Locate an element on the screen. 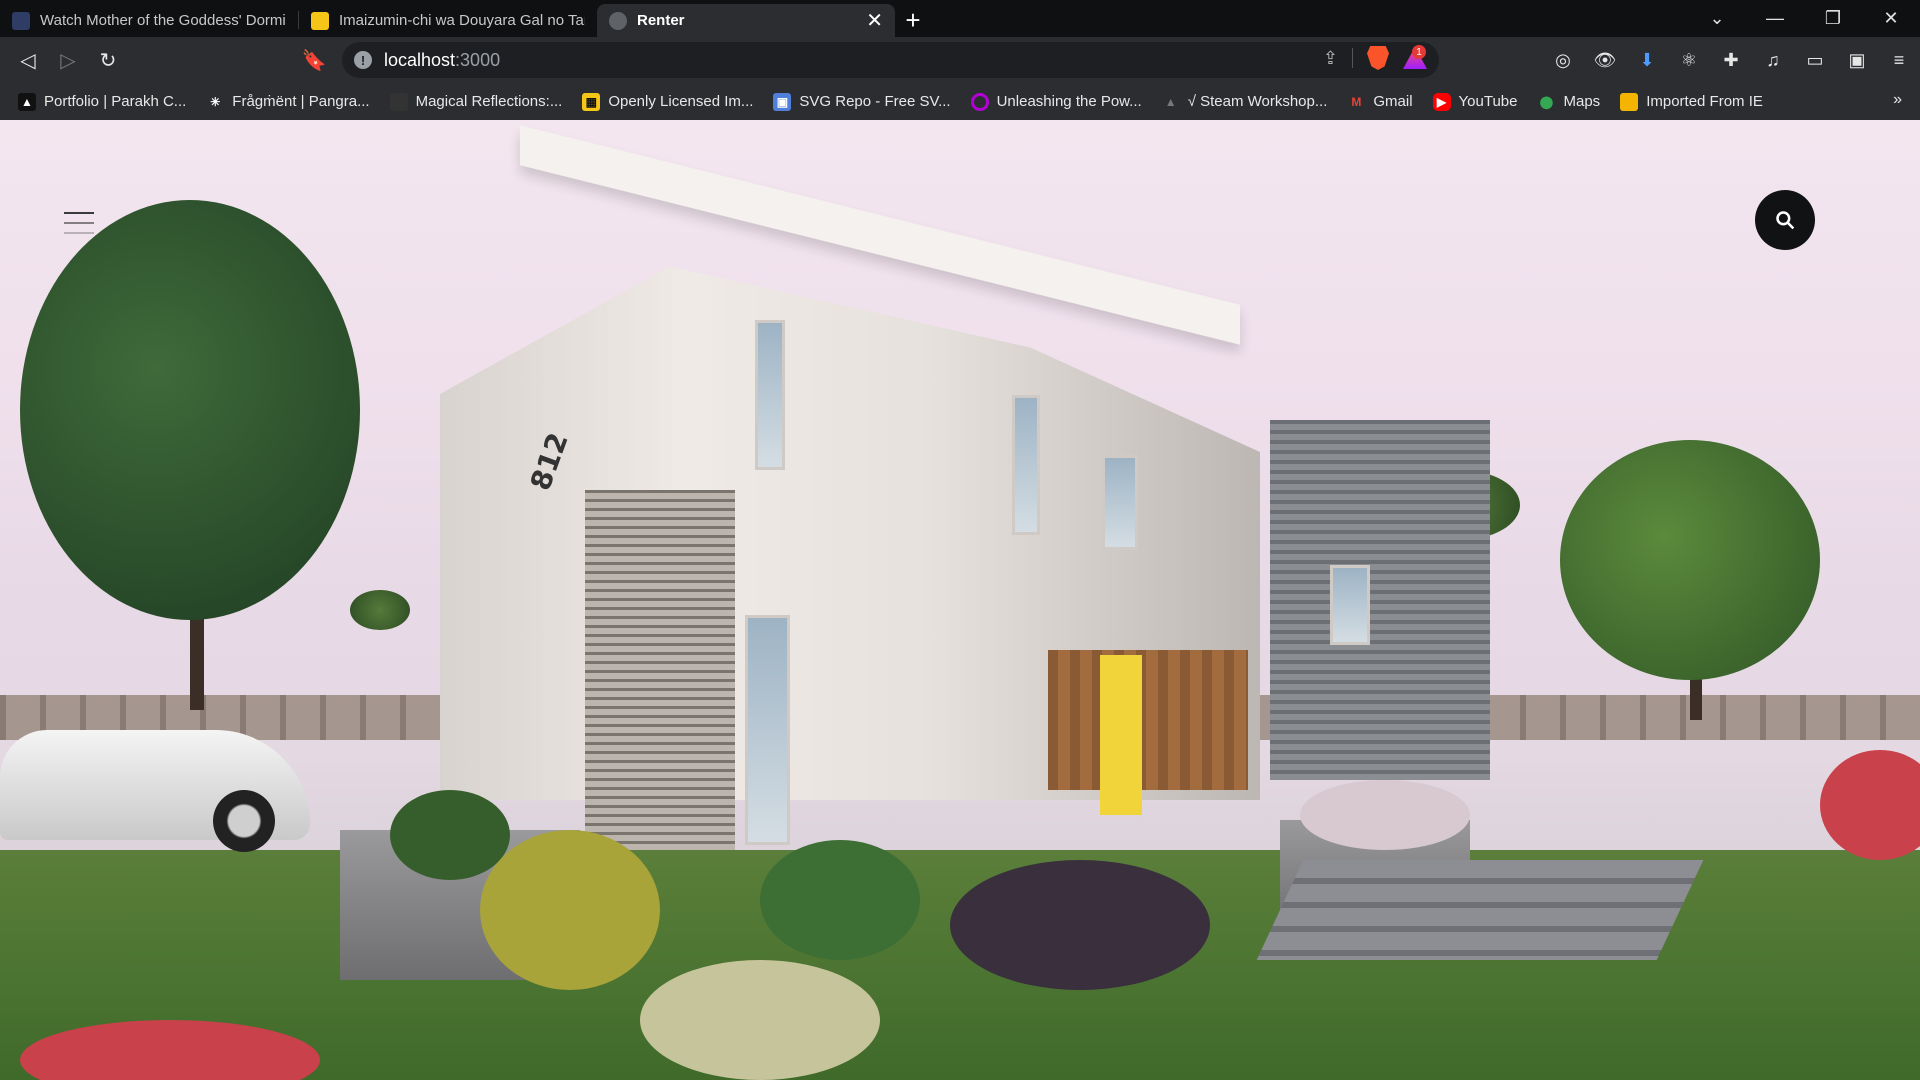 This screenshot has height=1080, width=1920. forward-button: ▷ is located at coordinates (68, 60).